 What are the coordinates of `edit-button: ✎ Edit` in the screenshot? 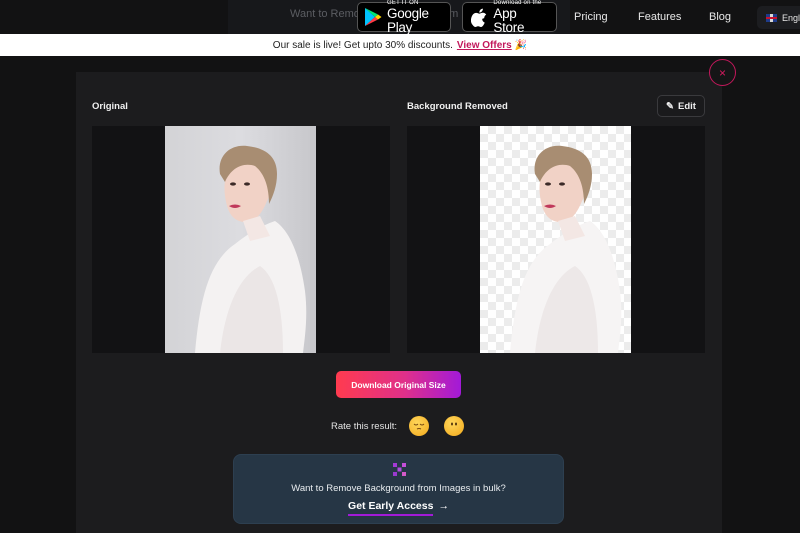 It's located at (681, 106).